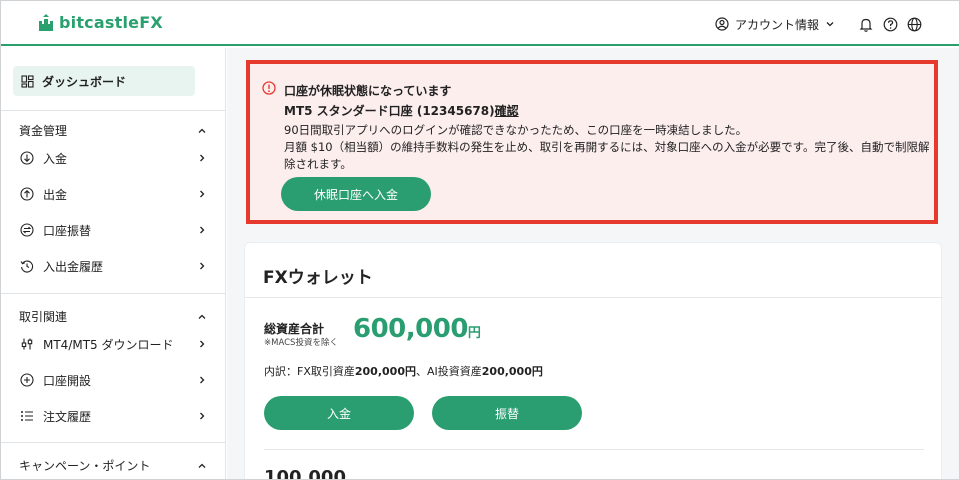 The width and height of the screenshot is (960, 480). Describe the element at coordinates (890, 24) in the screenshot. I see `help-icon` at that location.